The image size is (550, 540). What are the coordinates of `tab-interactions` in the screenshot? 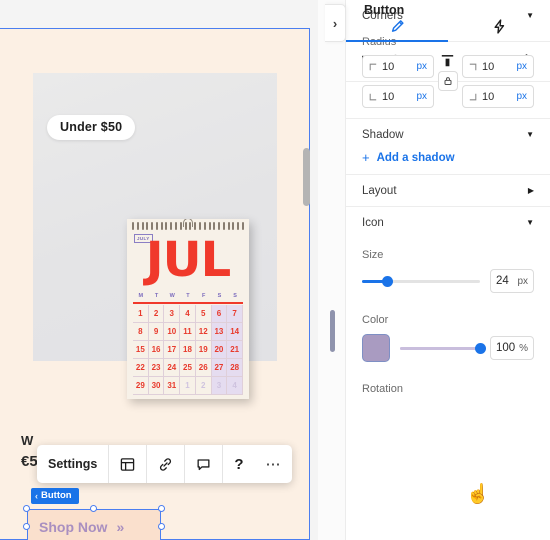 It's located at (499, 20).